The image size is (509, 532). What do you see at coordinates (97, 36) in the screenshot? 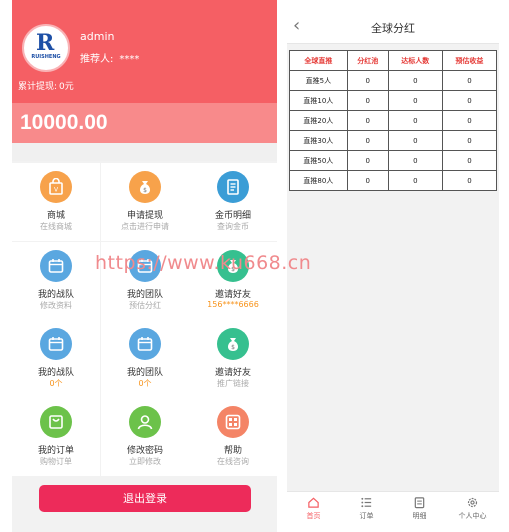
I see `username: admin` at bounding box center [97, 36].